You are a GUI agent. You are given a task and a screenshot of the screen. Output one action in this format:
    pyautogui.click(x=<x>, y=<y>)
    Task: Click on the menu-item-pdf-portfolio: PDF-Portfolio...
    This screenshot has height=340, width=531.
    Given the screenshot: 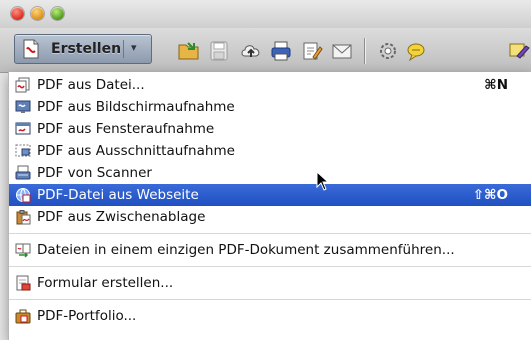 What is the action you would take?
    pyautogui.click(x=270, y=316)
    